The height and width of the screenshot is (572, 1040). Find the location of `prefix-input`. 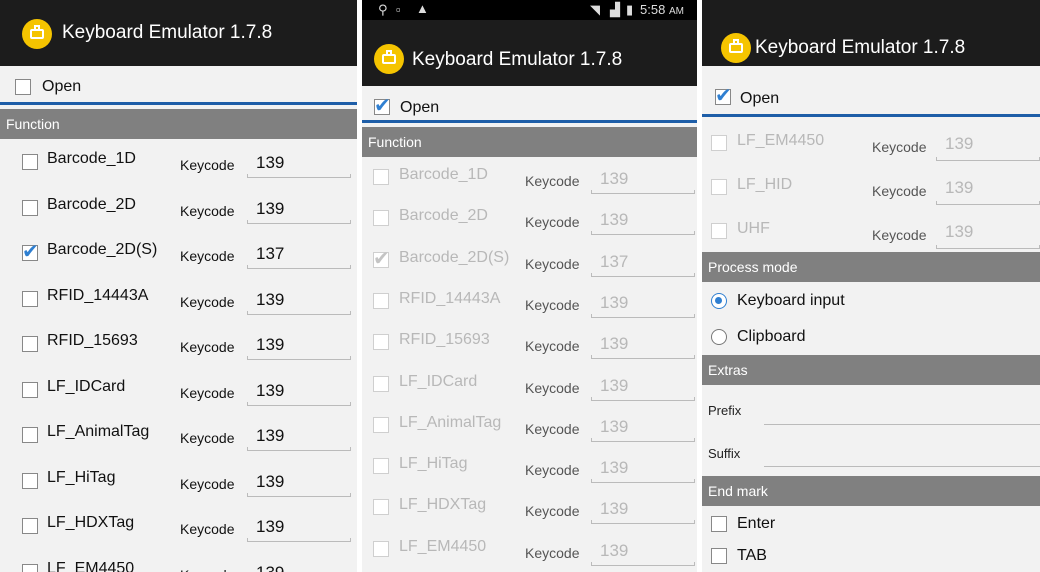

prefix-input is located at coordinates (902, 424).